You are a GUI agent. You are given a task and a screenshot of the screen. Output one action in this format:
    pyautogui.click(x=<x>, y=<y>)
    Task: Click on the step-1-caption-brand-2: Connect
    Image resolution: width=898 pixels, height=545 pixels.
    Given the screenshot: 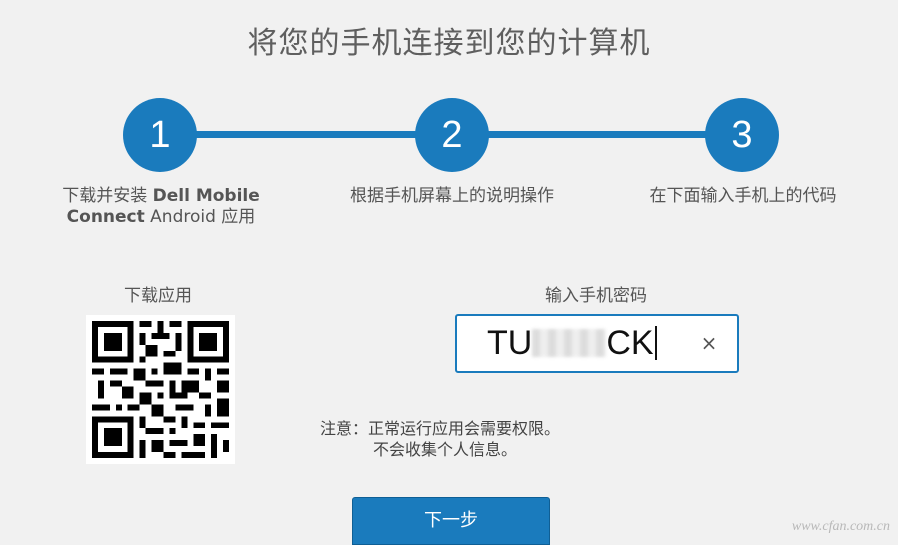 What is the action you would take?
    pyautogui.click(x=105, y=217)
    